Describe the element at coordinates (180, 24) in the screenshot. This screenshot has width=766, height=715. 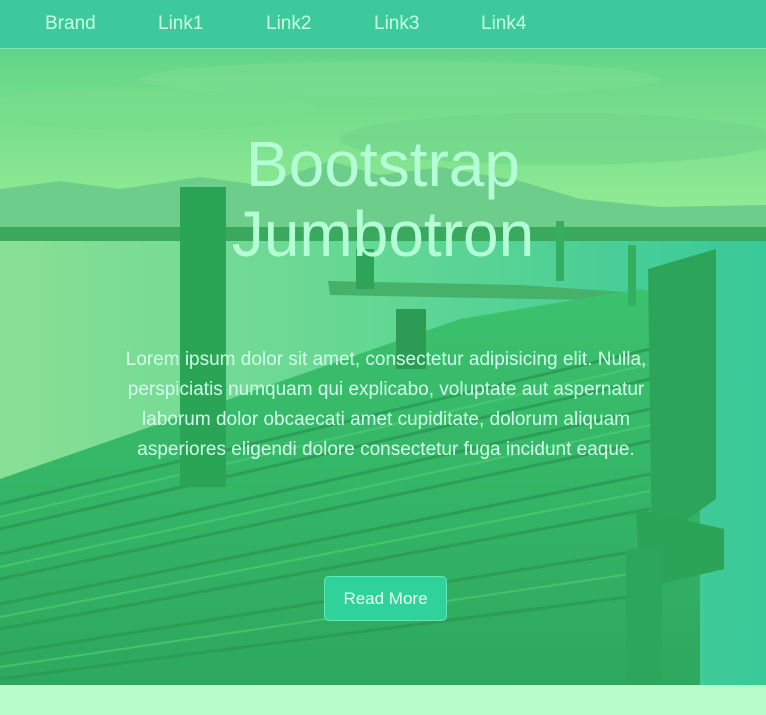
I see `nav-link-1: Link1` at that location.